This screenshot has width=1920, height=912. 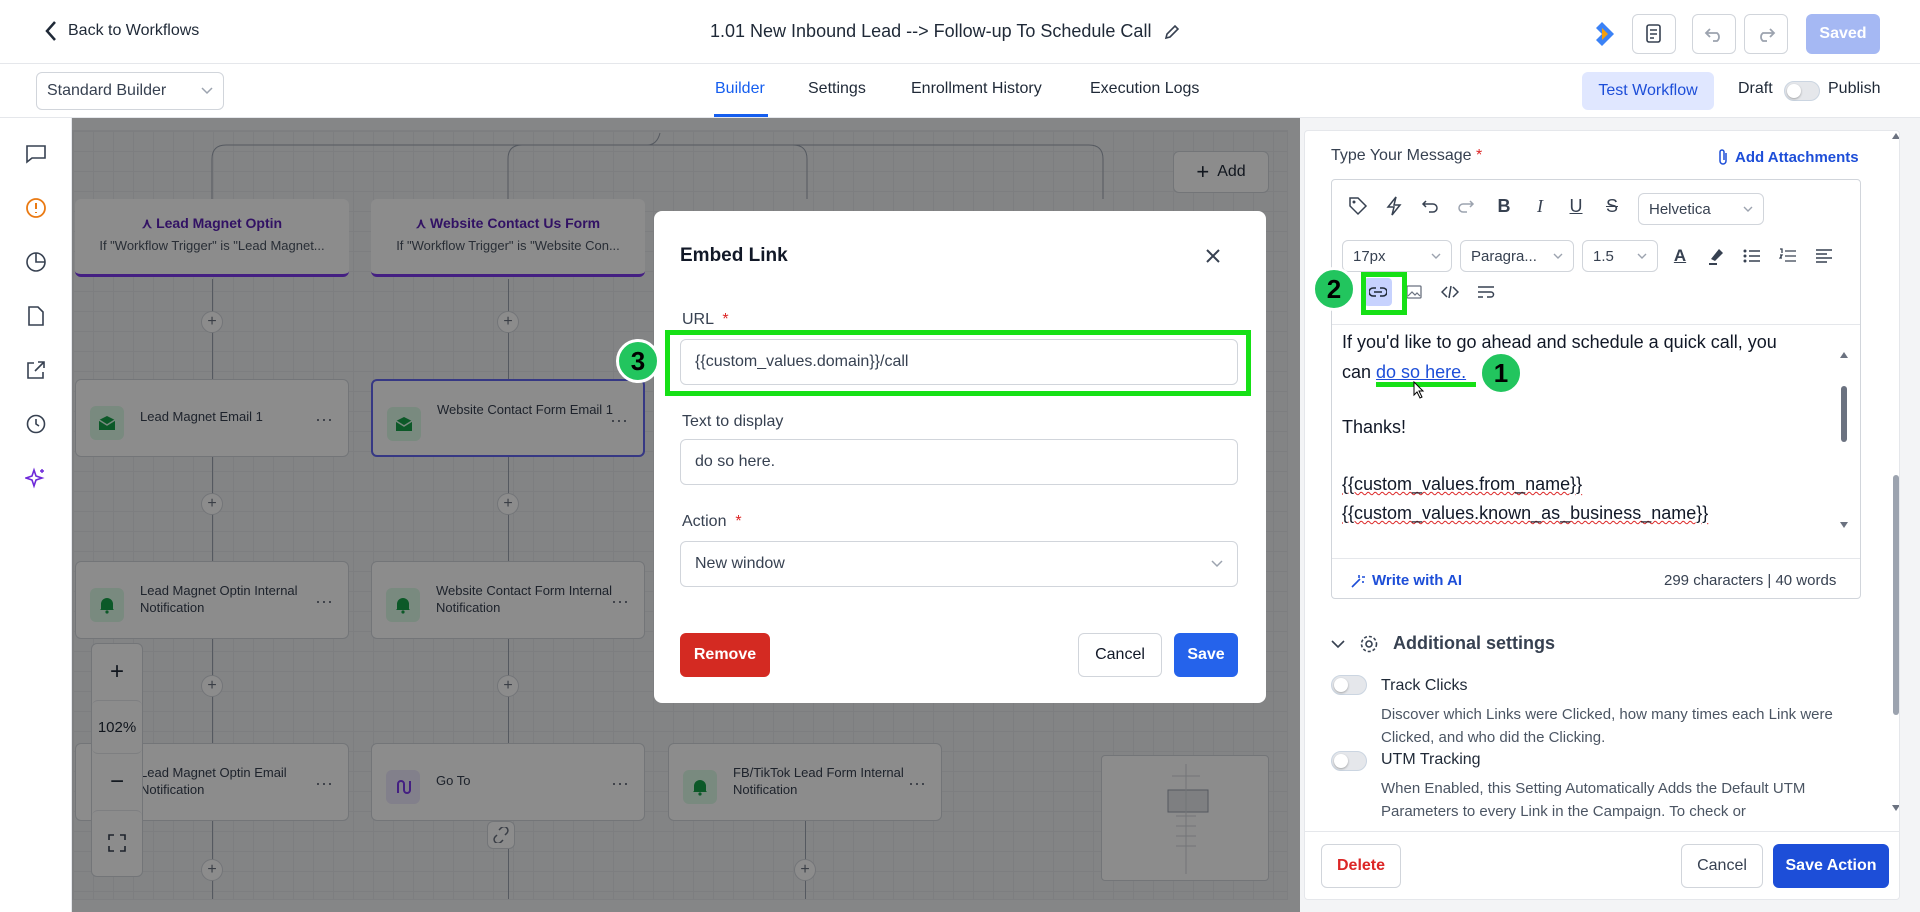 I want to click on italic-icon: I, so click(x=1540, y=206).